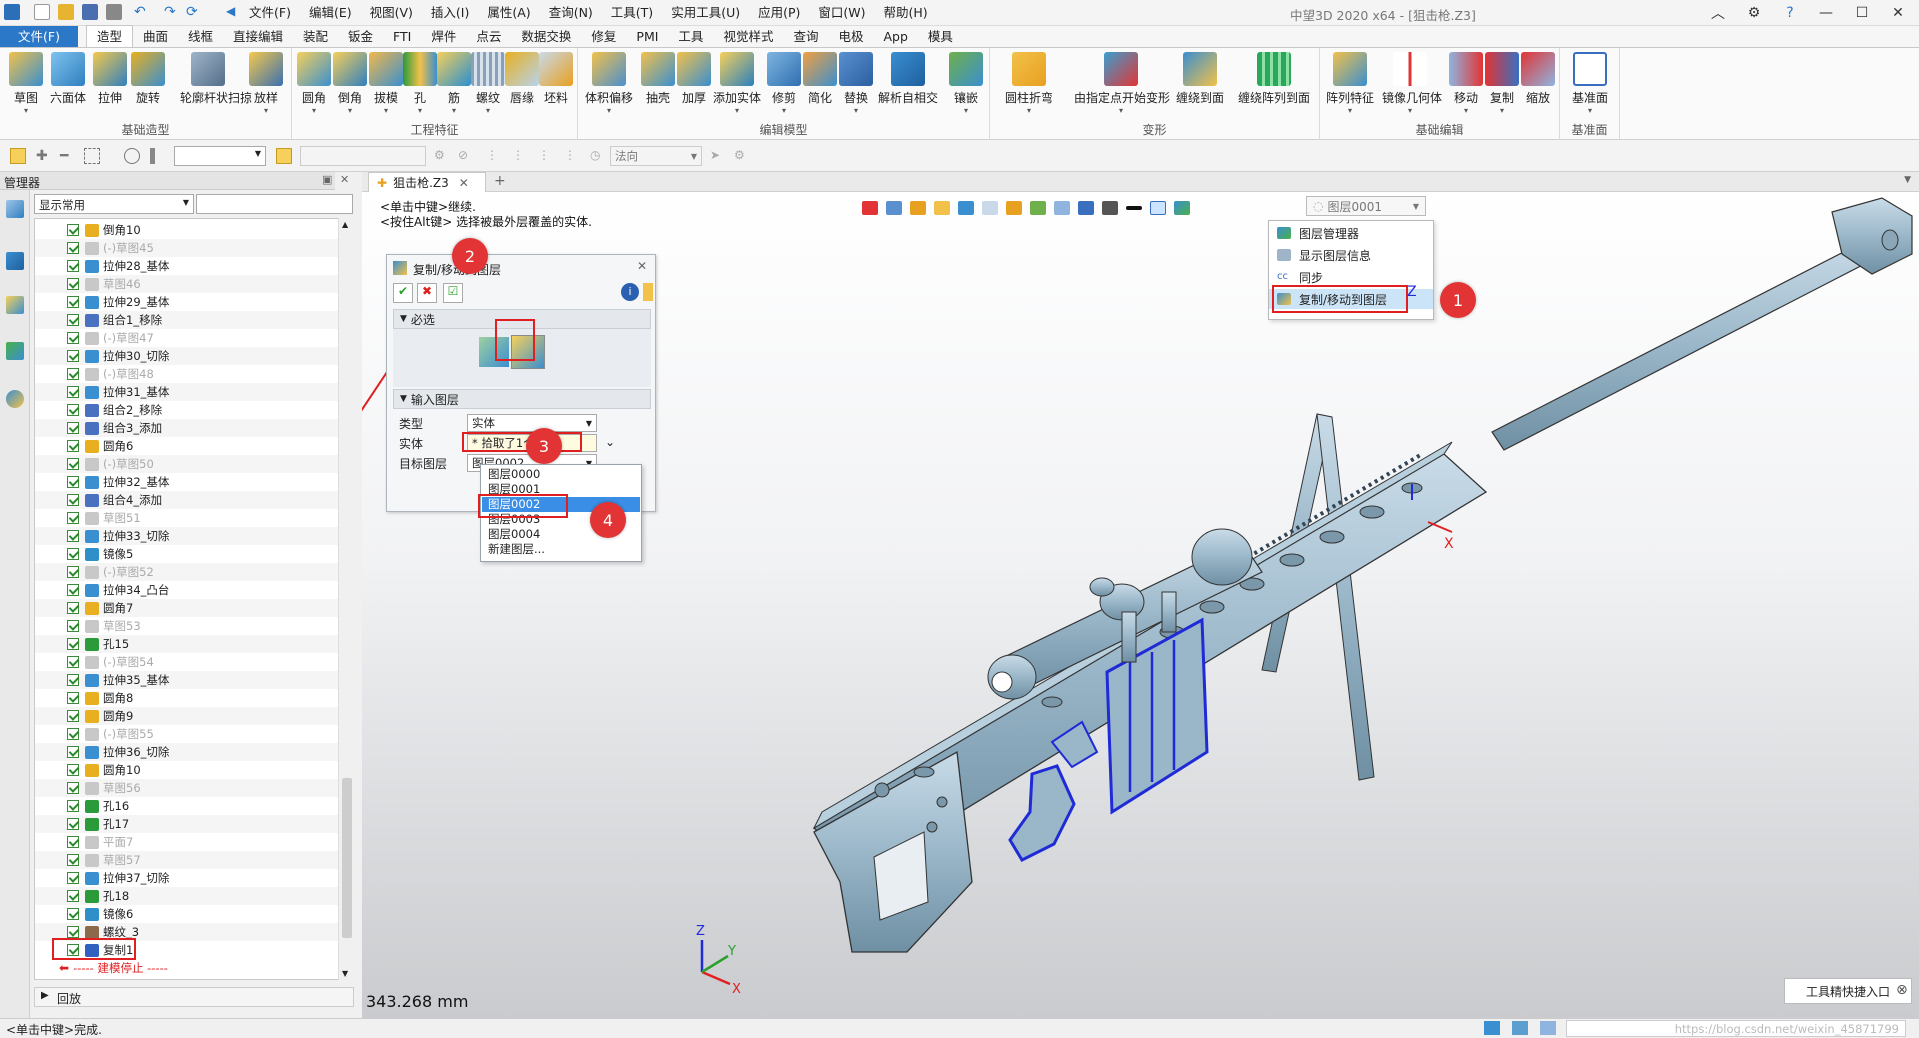 Image resolution: width=1919 pixels, height=1038 pixels. Describe the element at coordinates (187, 536) in the screenshot. I see `tree-item: 拉伸33_切除` at that location.